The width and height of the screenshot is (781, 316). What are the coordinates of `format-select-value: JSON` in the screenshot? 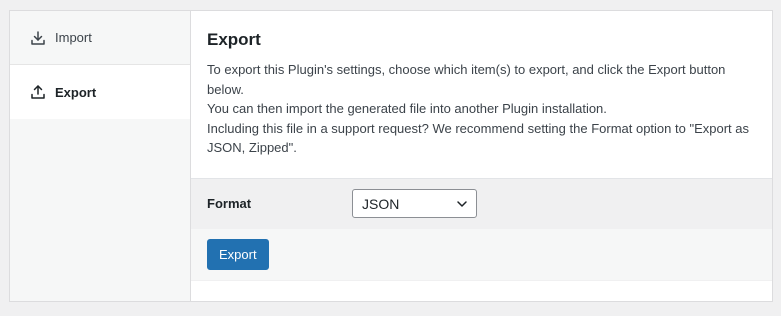 It's located at (381, 203).